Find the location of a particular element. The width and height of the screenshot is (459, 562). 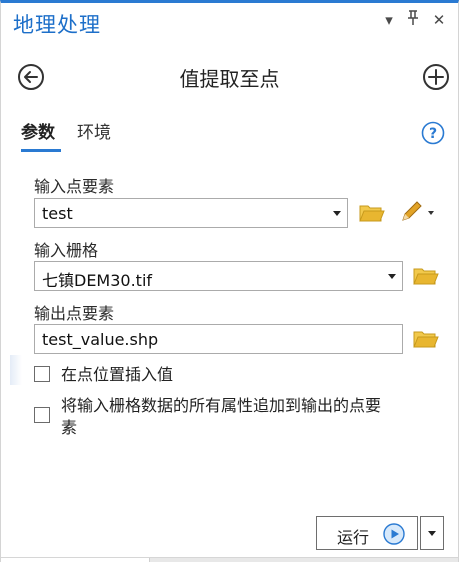

pane-title: 地理处理 is located at coordinates (57, 25).